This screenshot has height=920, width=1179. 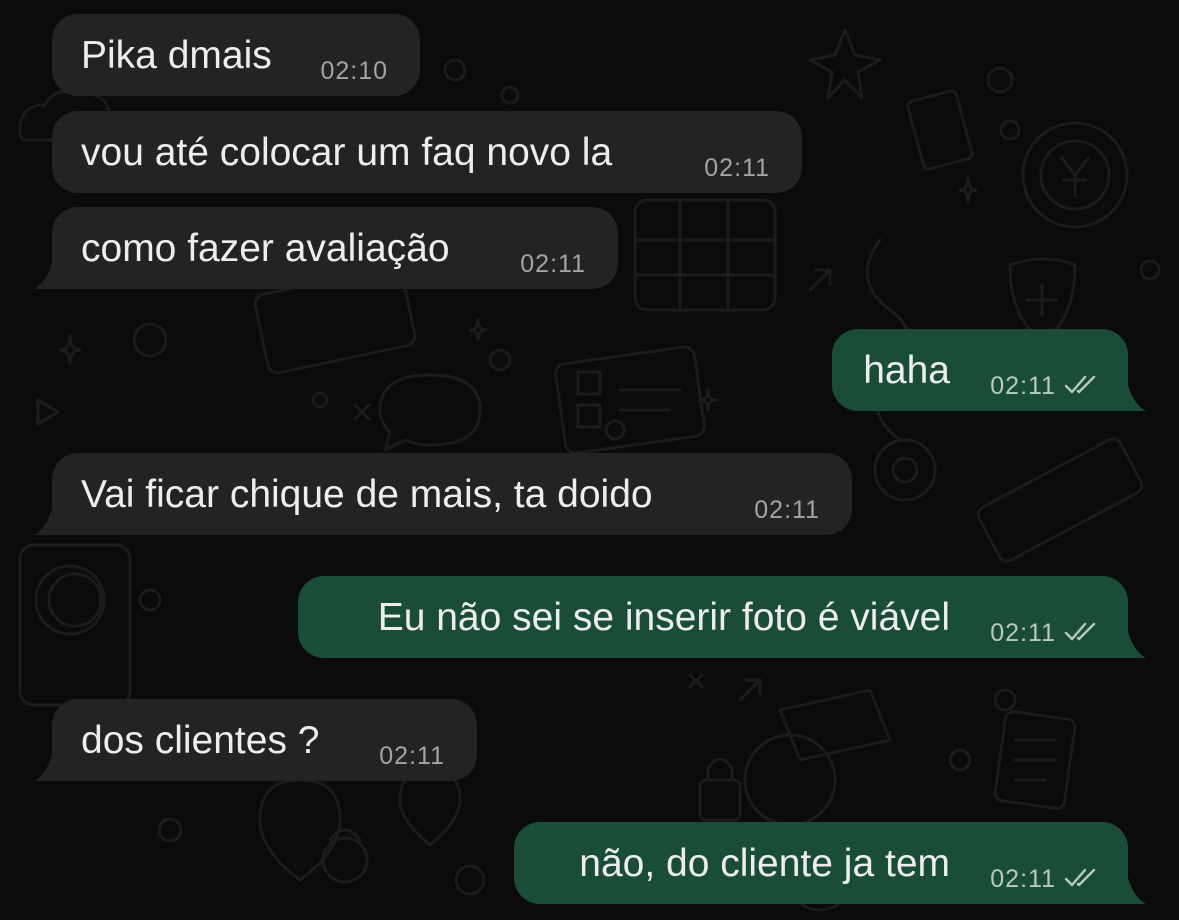 I want to click on outgoing-message-bubble: haha 02:11, so click(x=989, y=370).